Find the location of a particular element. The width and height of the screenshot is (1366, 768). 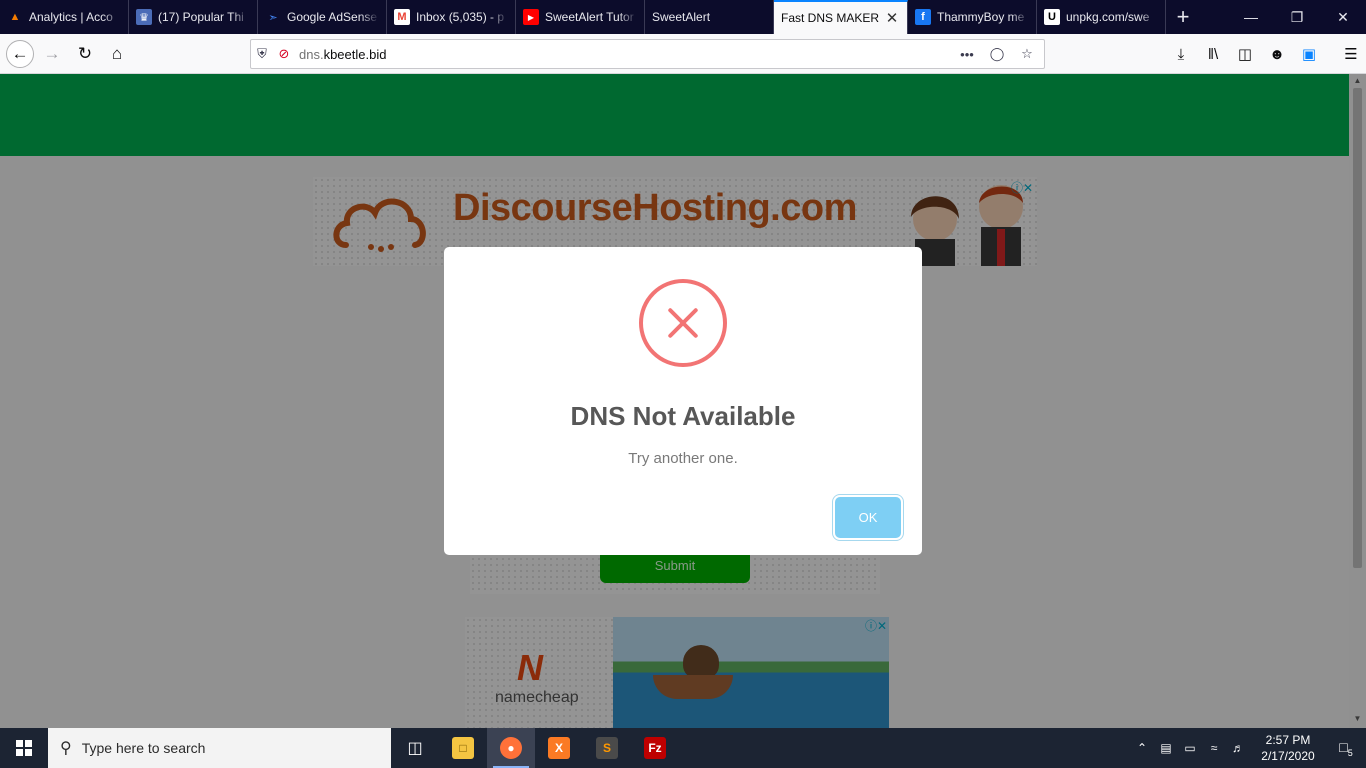

tracking-protection-icon: ⛨ is located at coordinates (262, 54).